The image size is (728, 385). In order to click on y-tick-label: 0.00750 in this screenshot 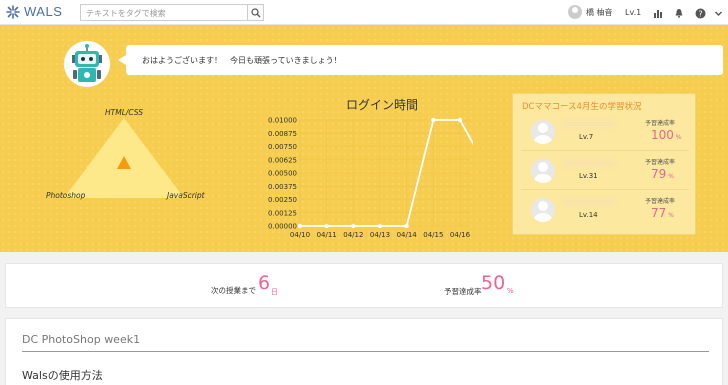, I will do `click(282, 147)`.